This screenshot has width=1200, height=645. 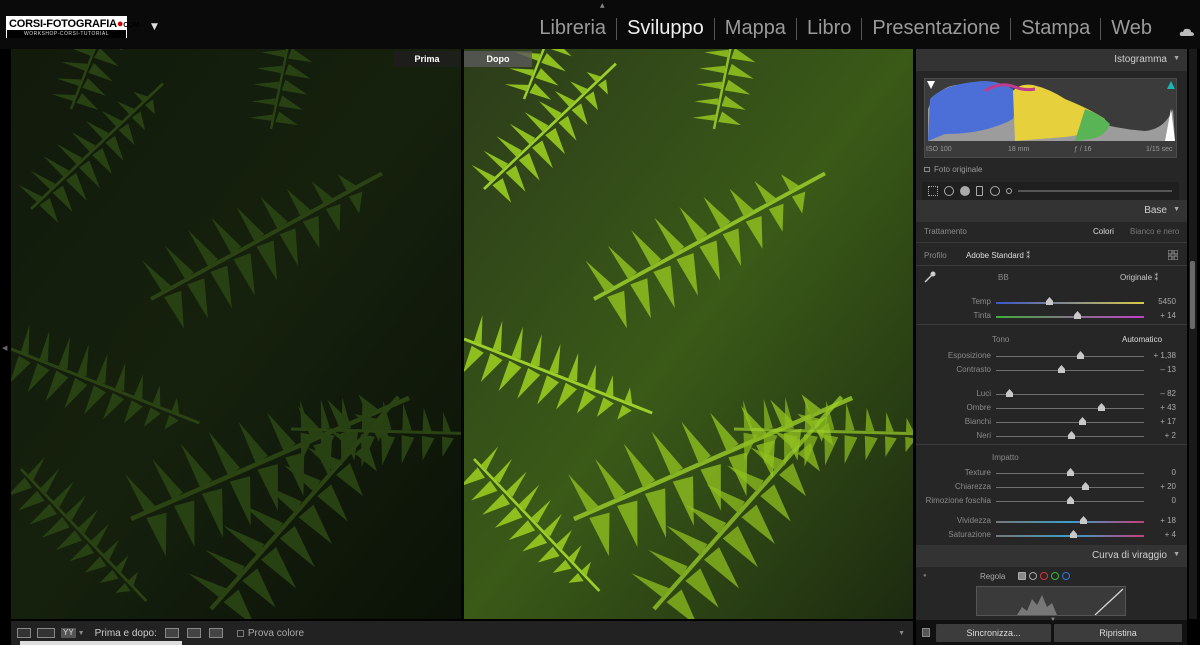 I want to click on right-panel-scrollbar, so click(x=1193, y=334).